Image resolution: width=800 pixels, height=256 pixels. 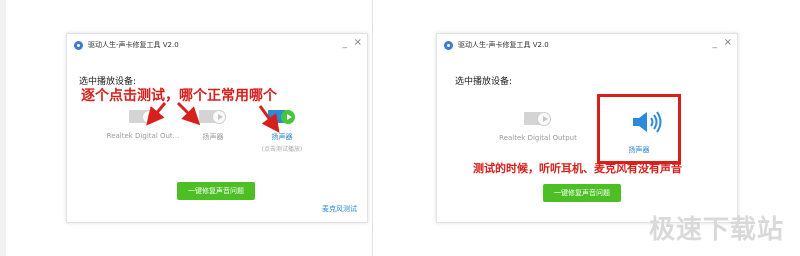 What do you see at coordinates (339, 209) in the screenshot?
I see `mic-test-link: 麦克风测试` at bounding box center [339, 209].